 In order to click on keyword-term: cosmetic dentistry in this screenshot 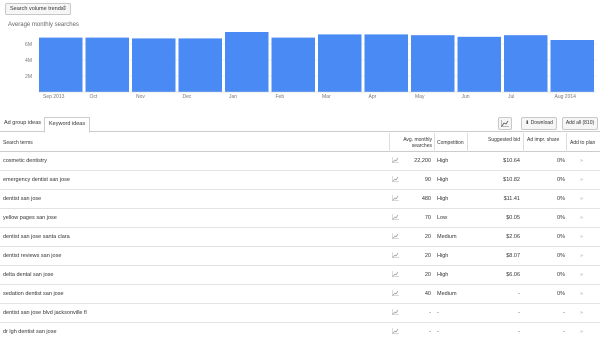, I will do `click(25, 161)`.